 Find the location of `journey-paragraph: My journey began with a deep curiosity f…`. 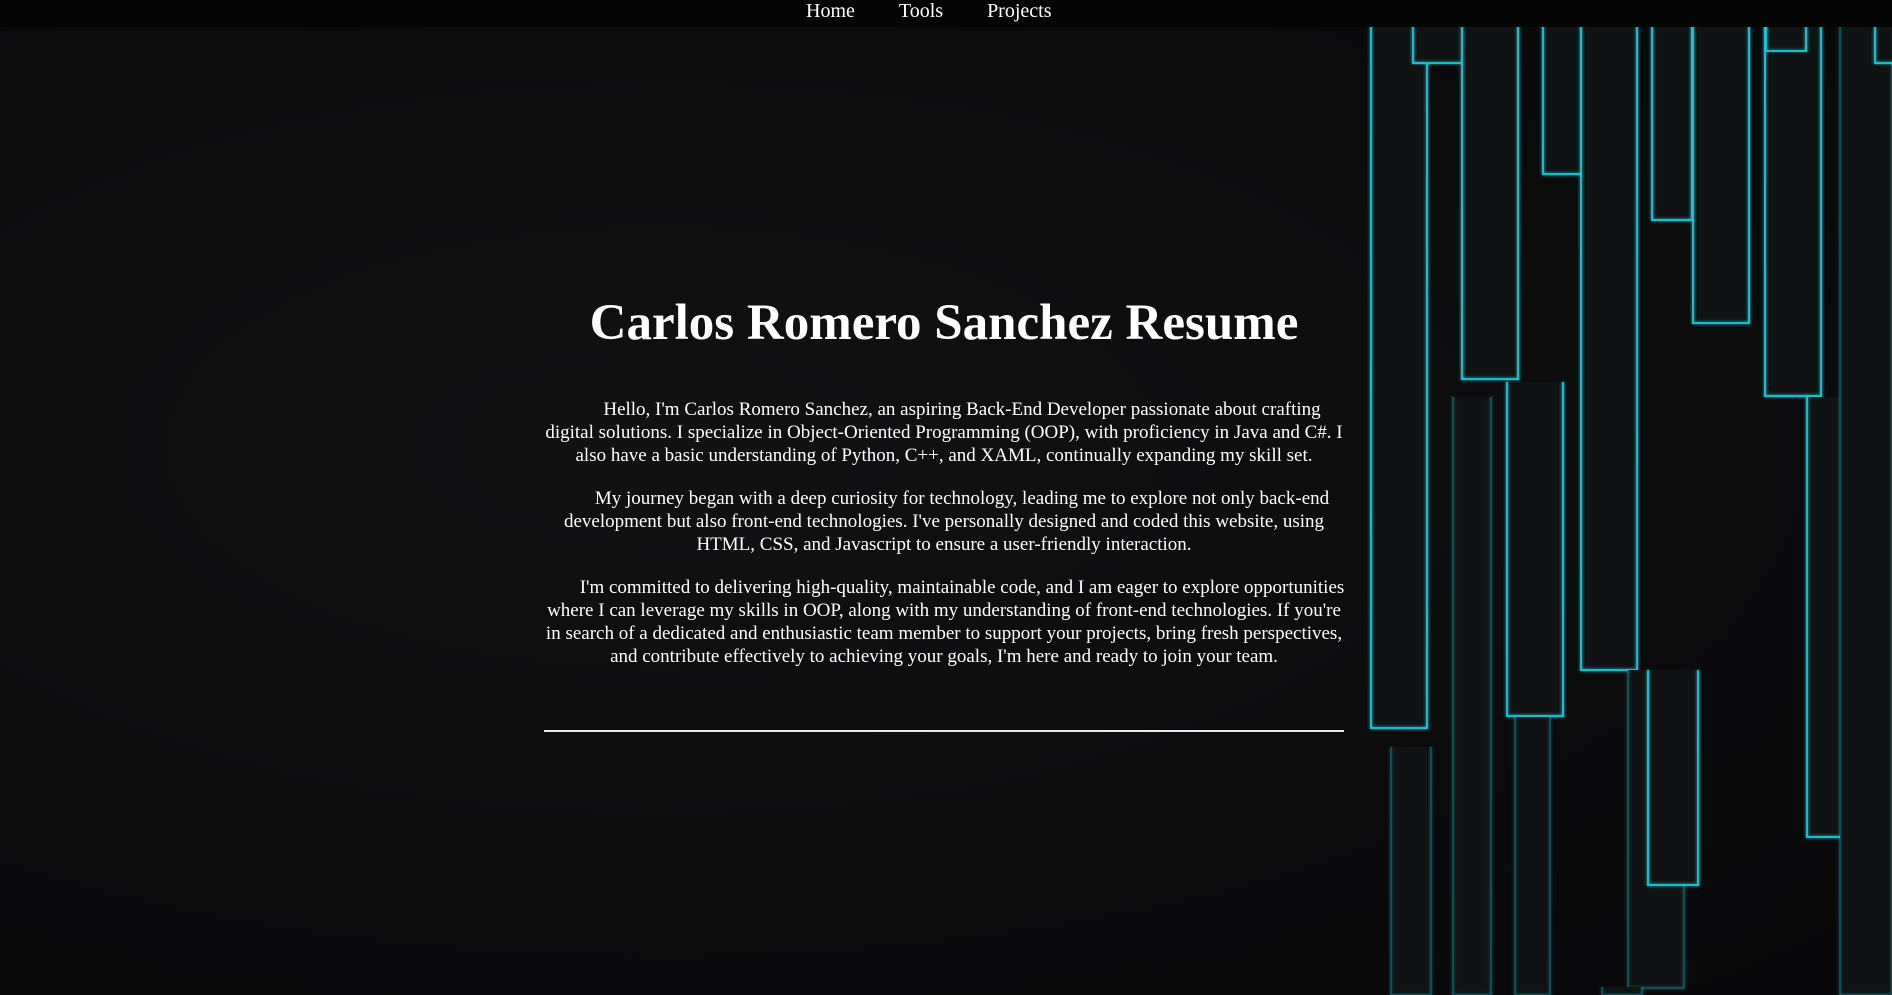

journey-paragraph: My journey began with a deep curiosity f… is located at coordinates (946, 521).